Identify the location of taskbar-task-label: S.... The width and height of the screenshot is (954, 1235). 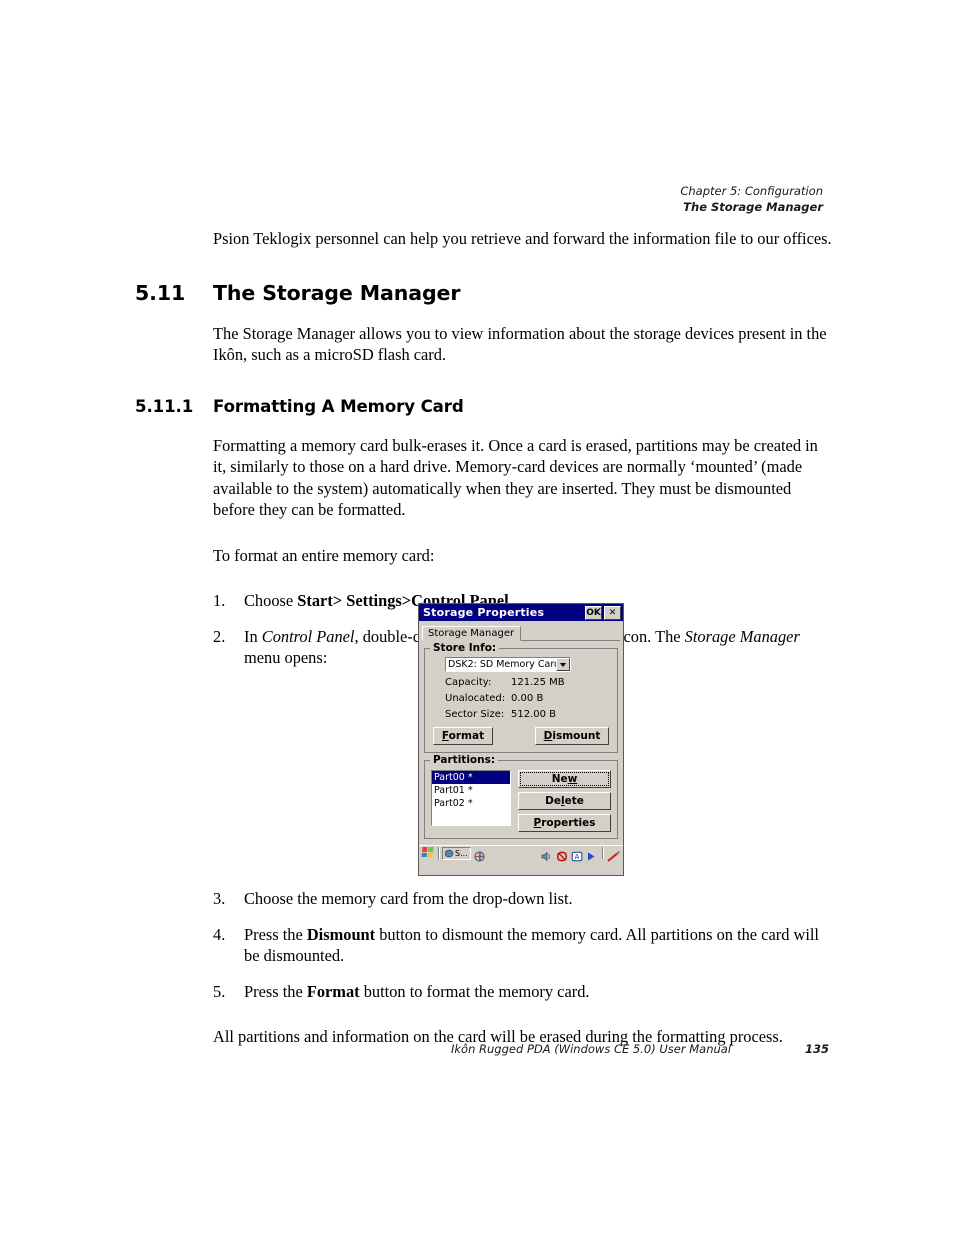
(461, 853).